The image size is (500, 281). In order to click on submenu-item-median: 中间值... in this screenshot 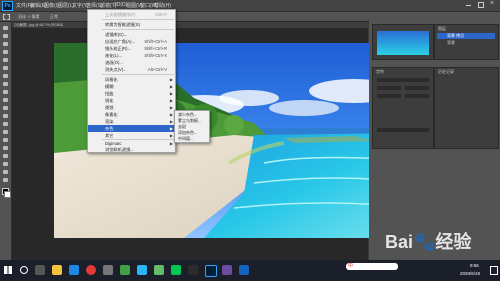, I will do `click(185, 139)`.